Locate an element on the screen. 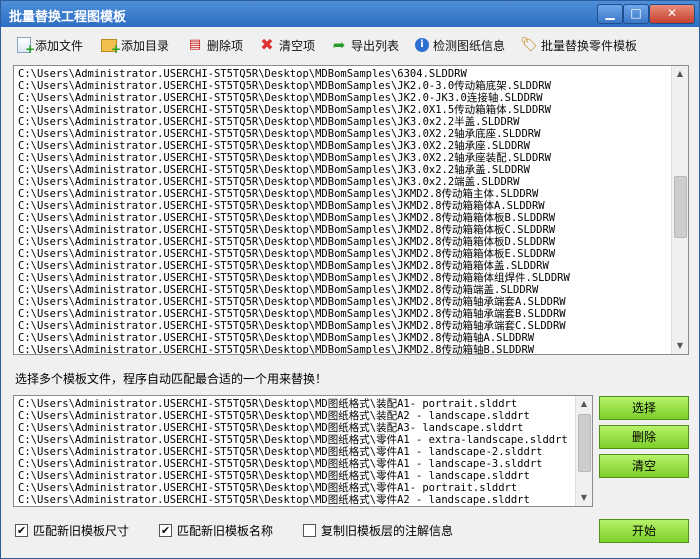 This screenshot has height=559, width=700. templates-scroll-down-arrow-icon: ▼ is located at coordinates (584, 498).